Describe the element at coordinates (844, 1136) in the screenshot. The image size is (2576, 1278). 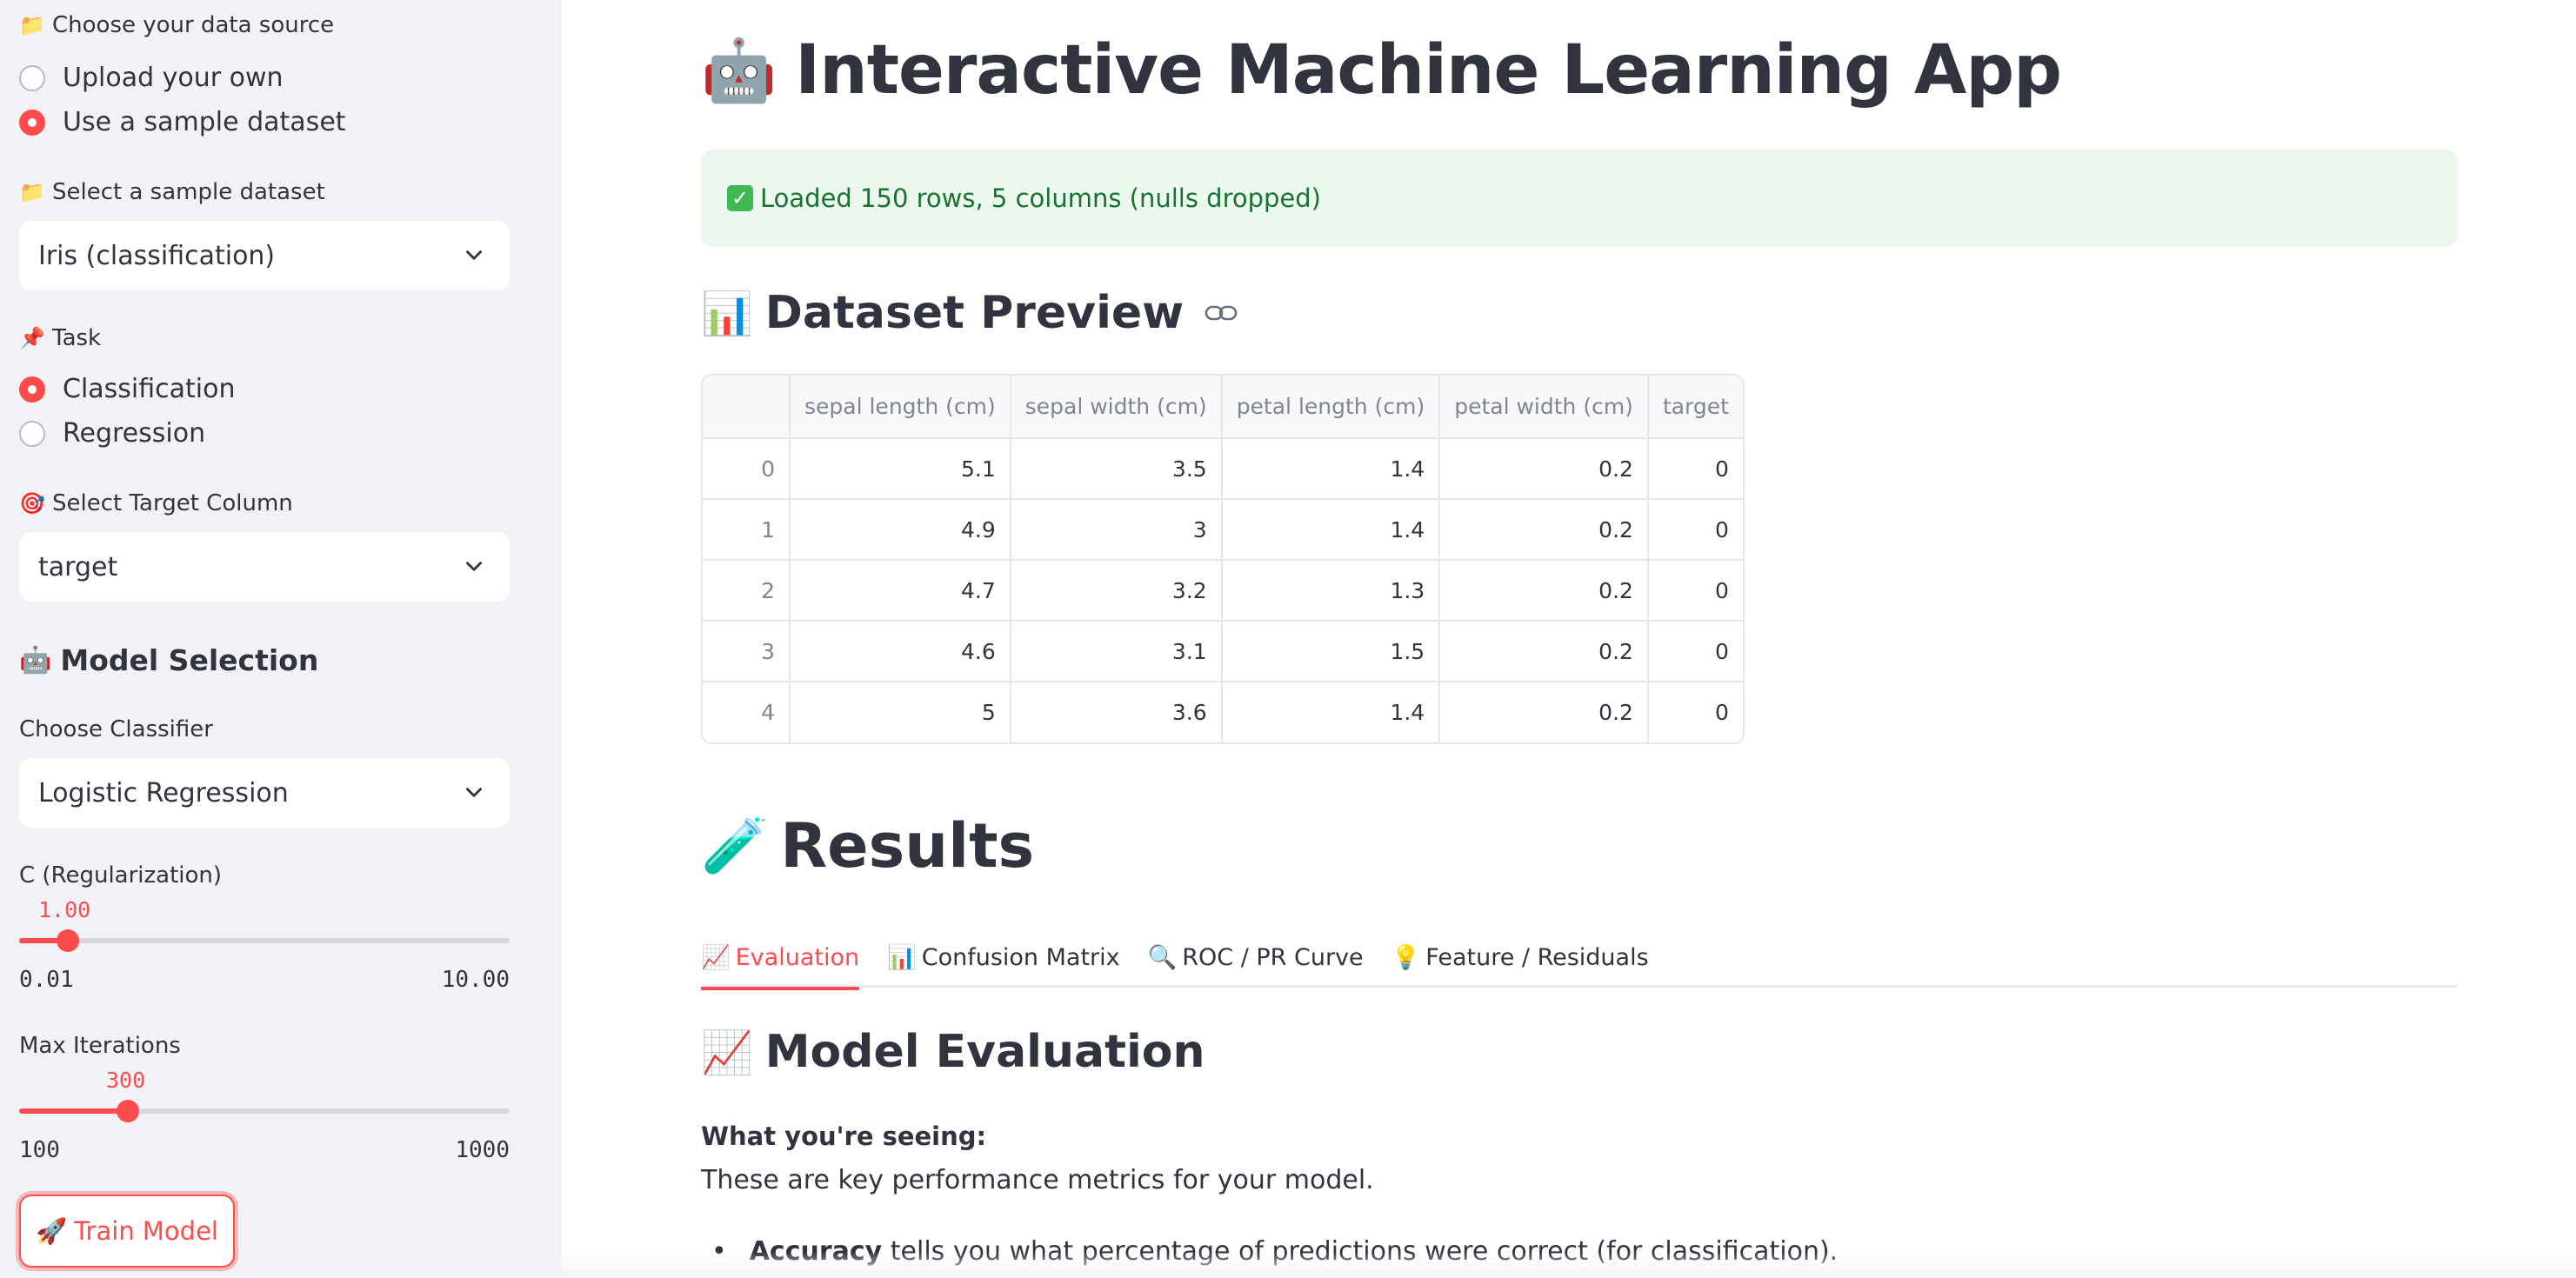
I see `seeing-label: What you're seeing:` at that location.